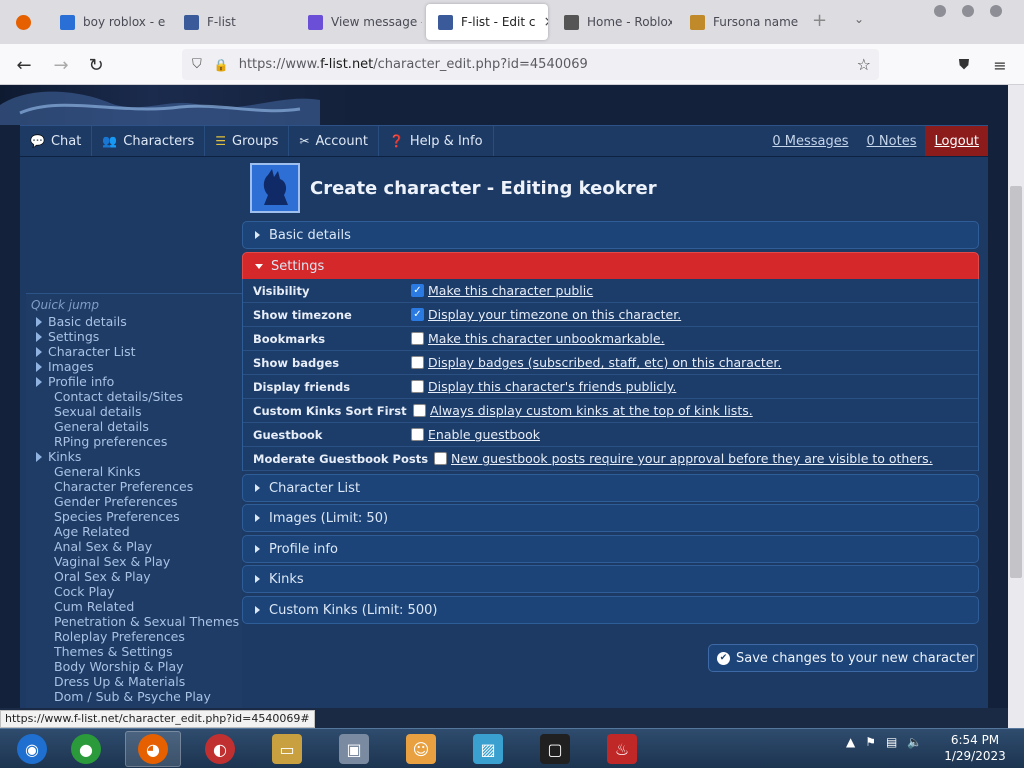 Image resolution: width=1024 pixels, height=768 pixels. Describe the element at coordinates (22, 22) in the screenshot. I see `firefox-menu-icon` at that location.